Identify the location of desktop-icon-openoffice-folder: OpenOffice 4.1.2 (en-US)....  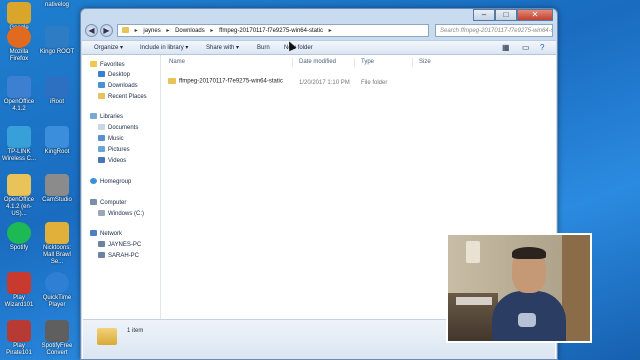
(19, 196).